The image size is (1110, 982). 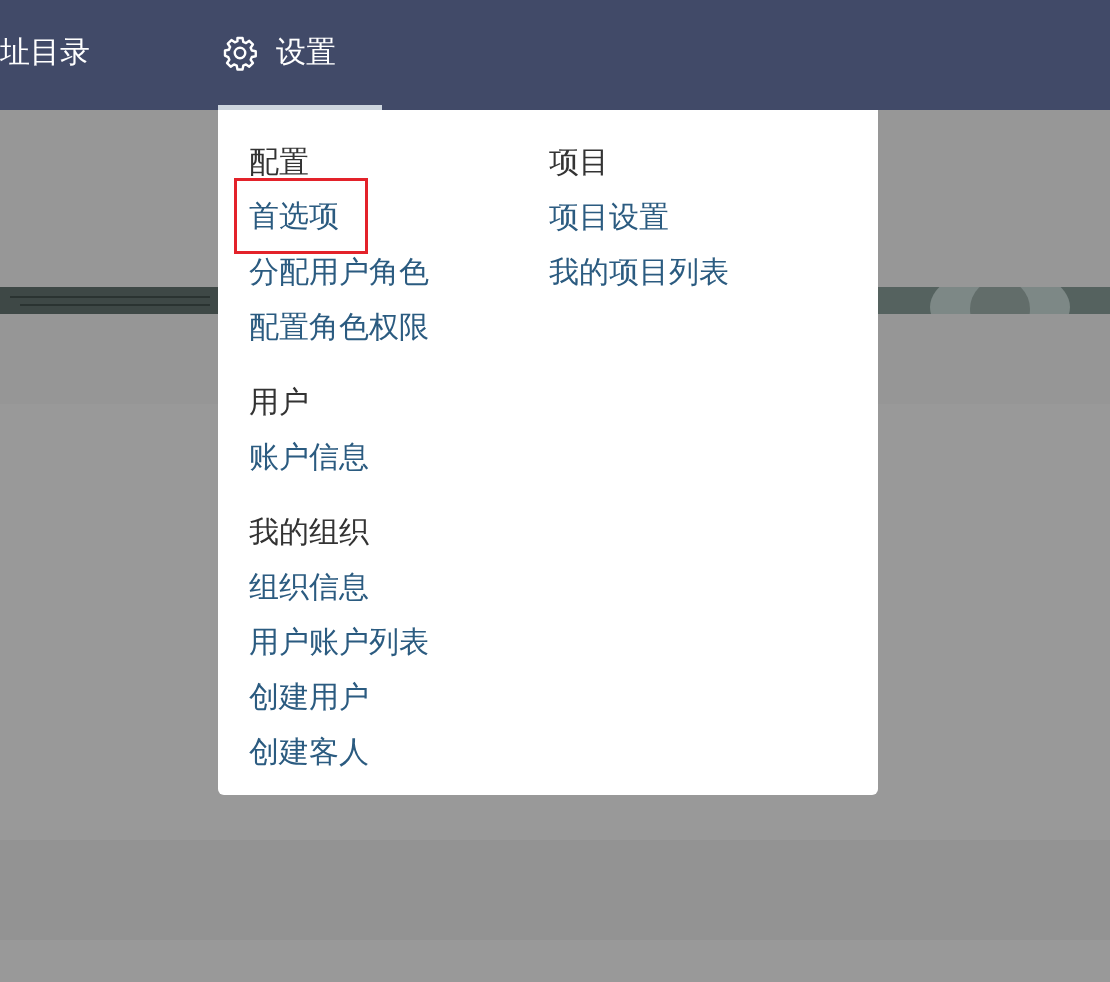 What do you see at coordinates (309, 456) in the screenshot?
I see `menu-item: 账户信息` at bounding box center [309, 456].